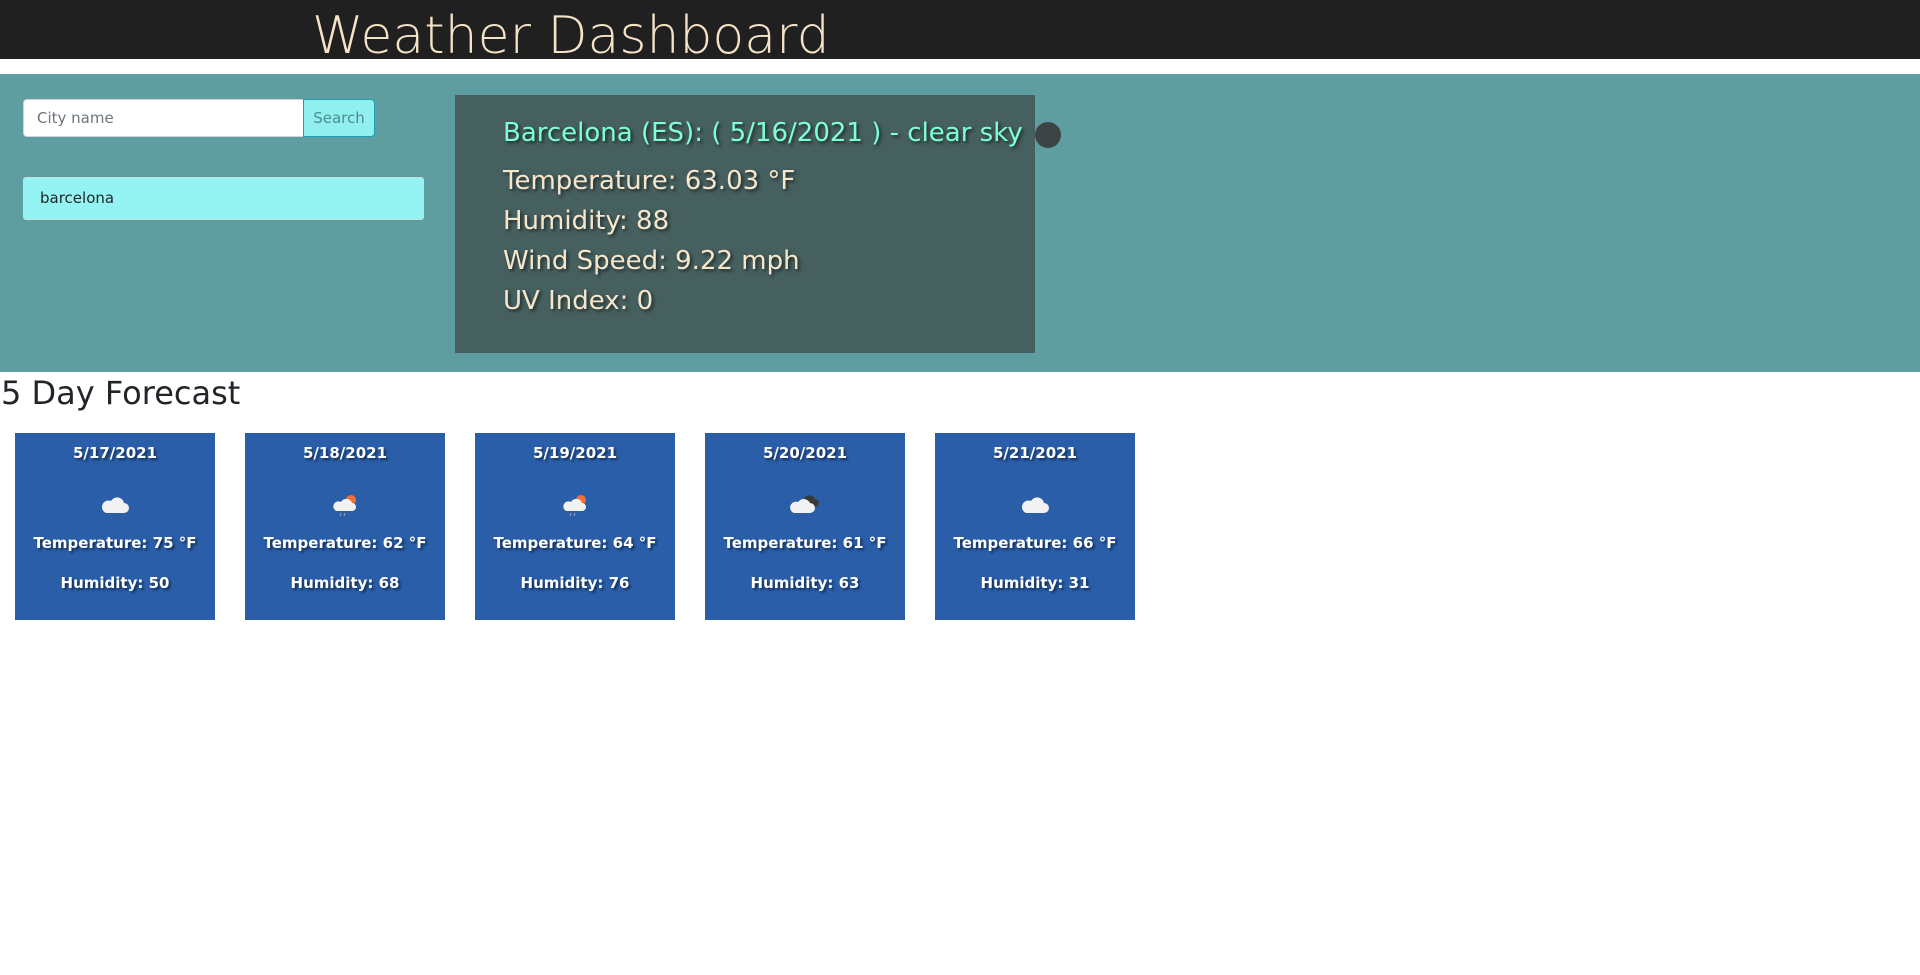 The image size is (1920, 975). I want to click on history-item-barcelona: barcelona, so click(223, 198).